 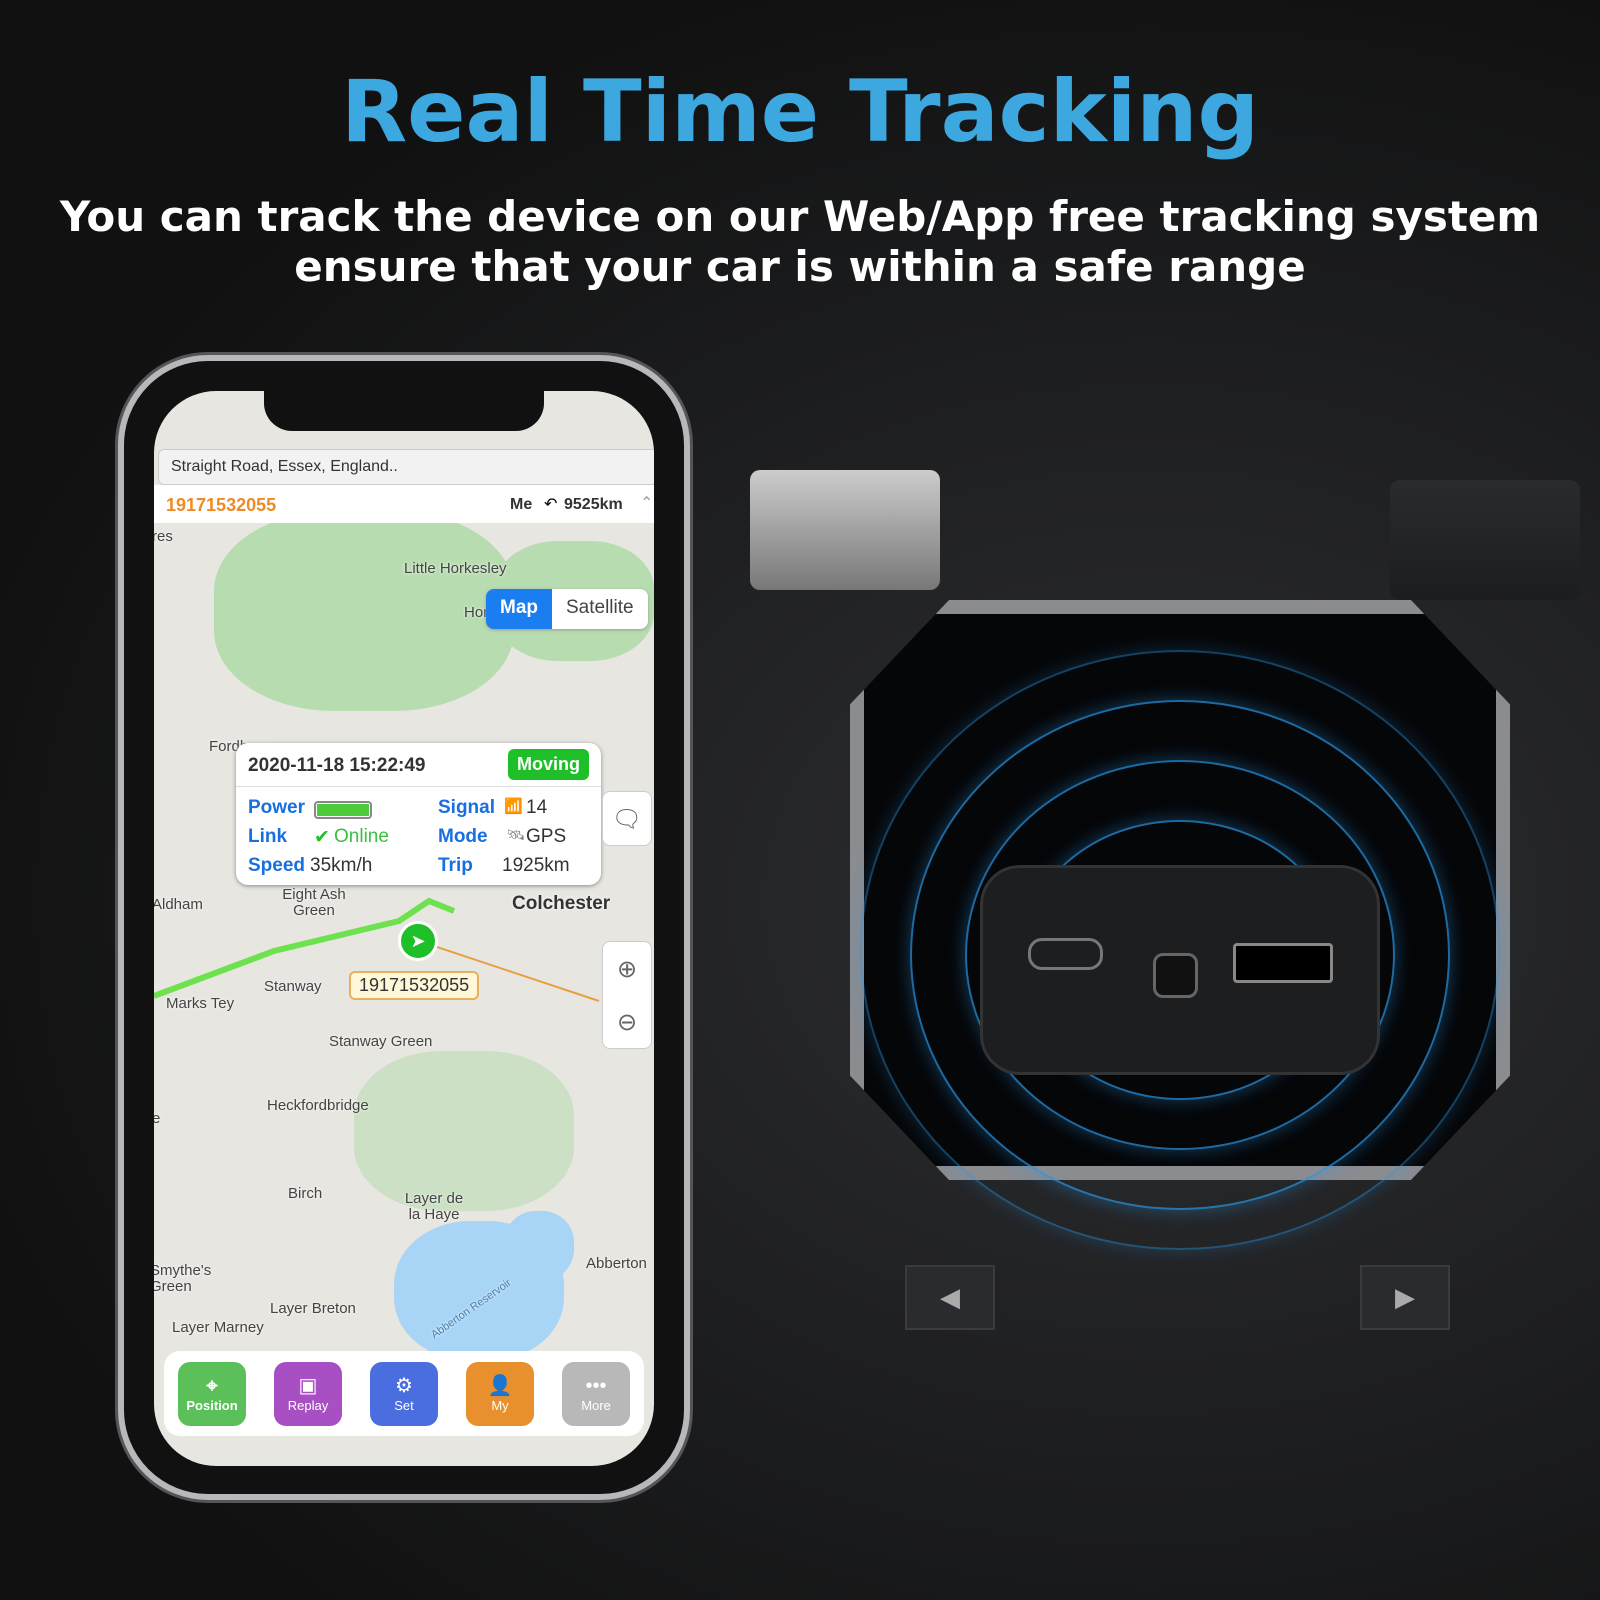 What do you see at coordinates (322, 837) in the screenshot?
I see `check-icon: ✔` at bounding box center [322, 837].